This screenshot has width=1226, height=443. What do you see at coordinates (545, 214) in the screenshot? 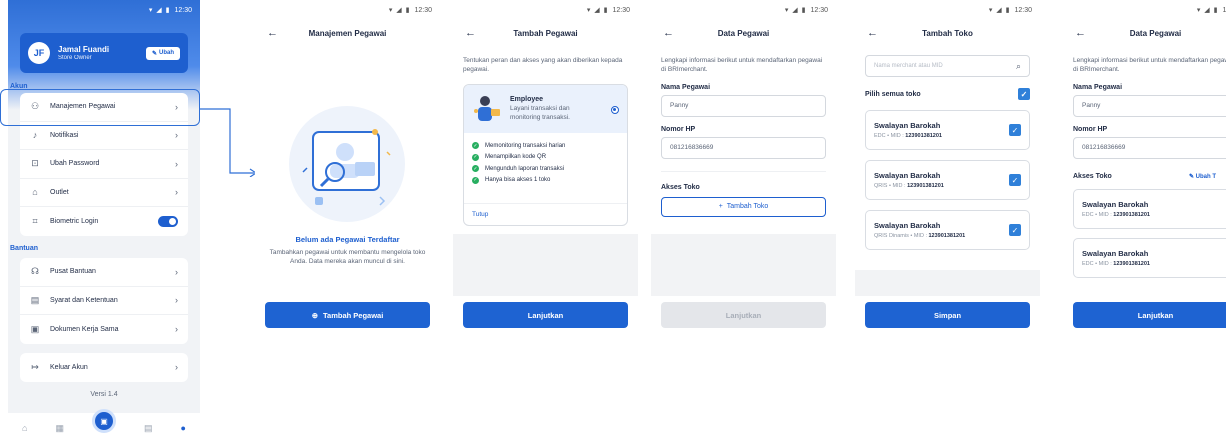
I see `close-role-details-link: Tutup` at bounding box center [545, 214].